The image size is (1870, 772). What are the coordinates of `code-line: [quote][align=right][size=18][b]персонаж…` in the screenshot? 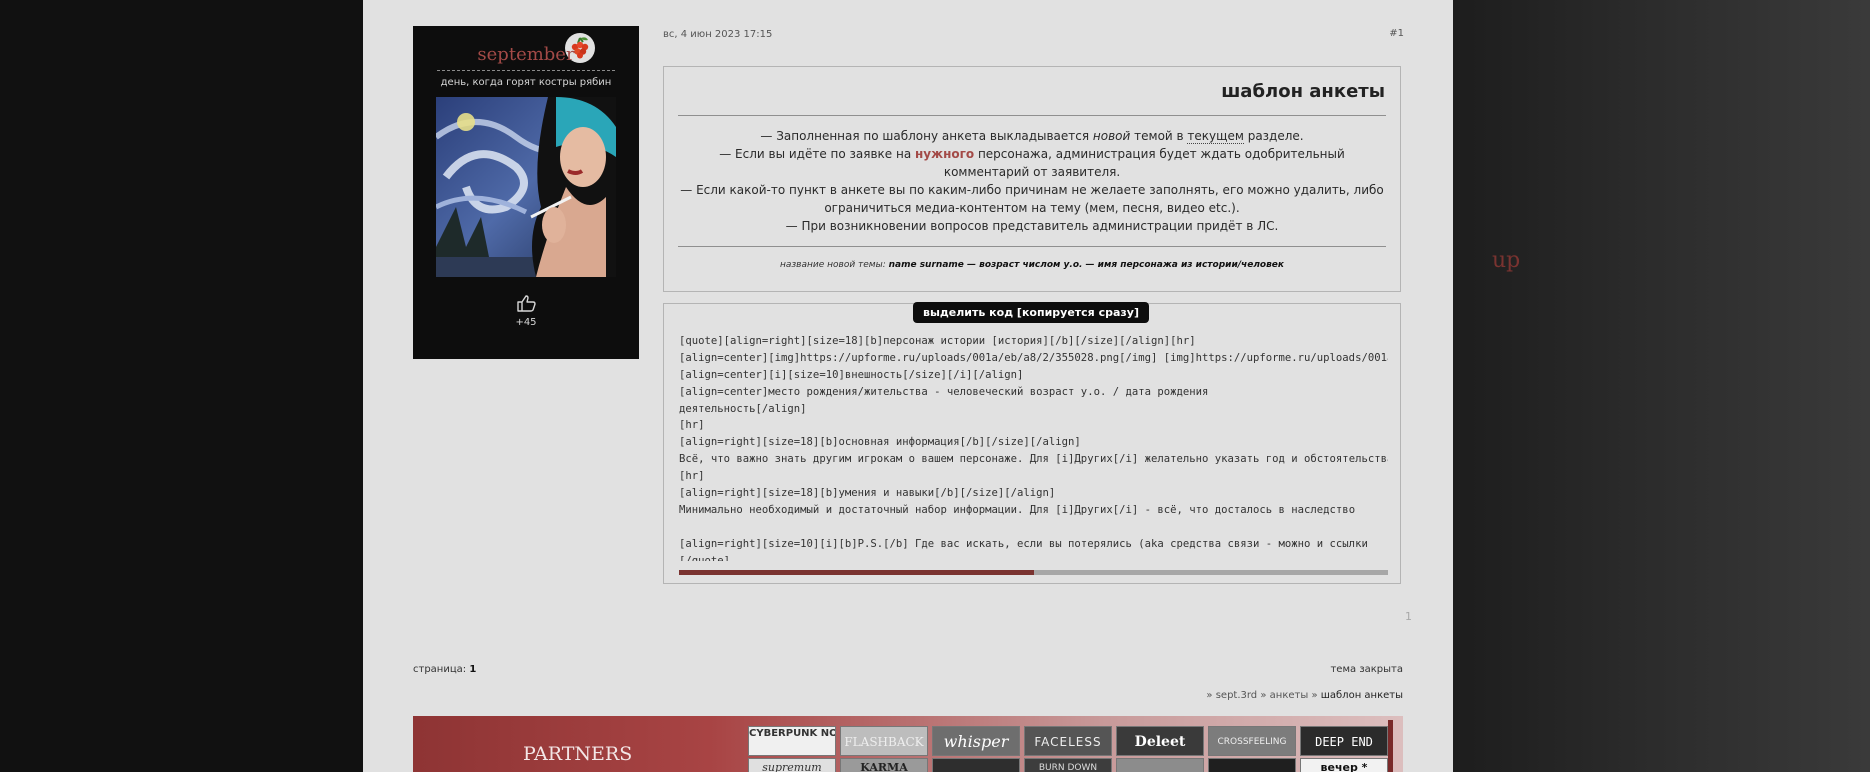 It's located at (937, 341).